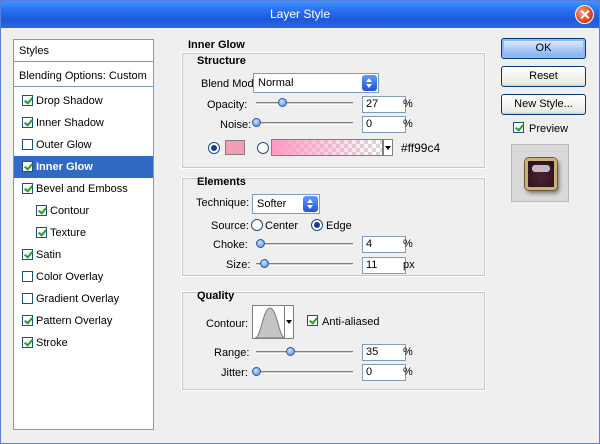 Image resolution: width=600 pixels, height=444 pixels. Describe the element at coordinates (317, 225) in the screenshot. I see `source-edge-radio` at that location.